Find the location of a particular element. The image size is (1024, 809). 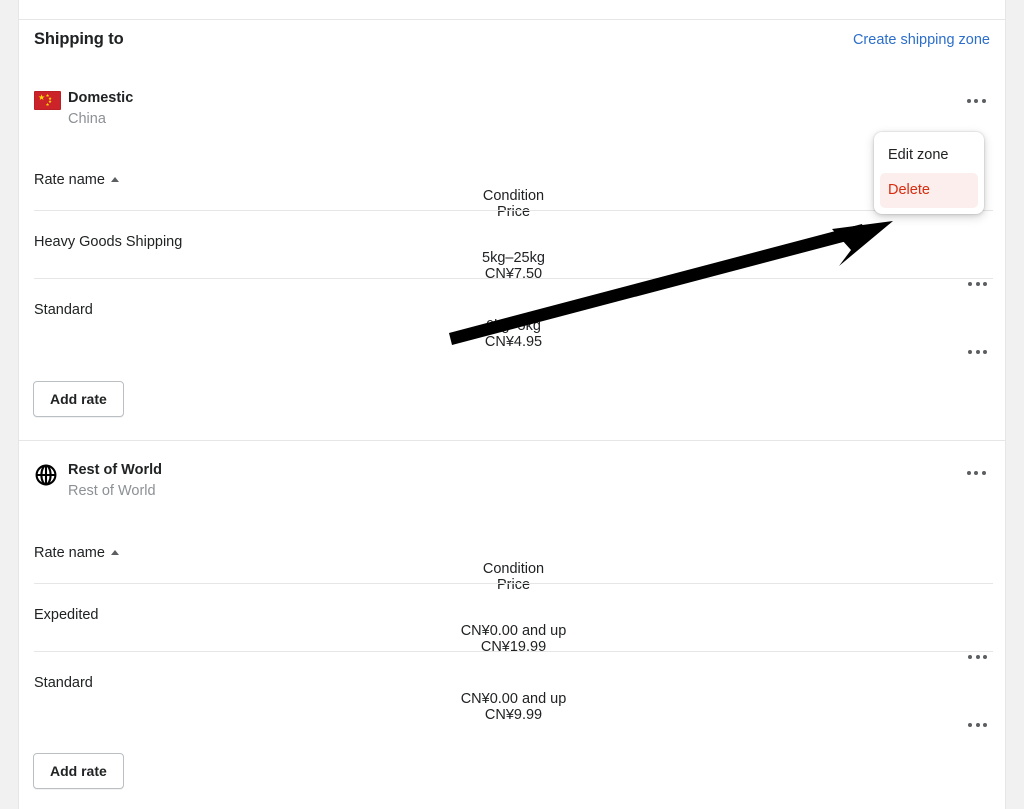

table-header-rest-of-world: Rate name Condition Price is located at coordinates (513, 569).